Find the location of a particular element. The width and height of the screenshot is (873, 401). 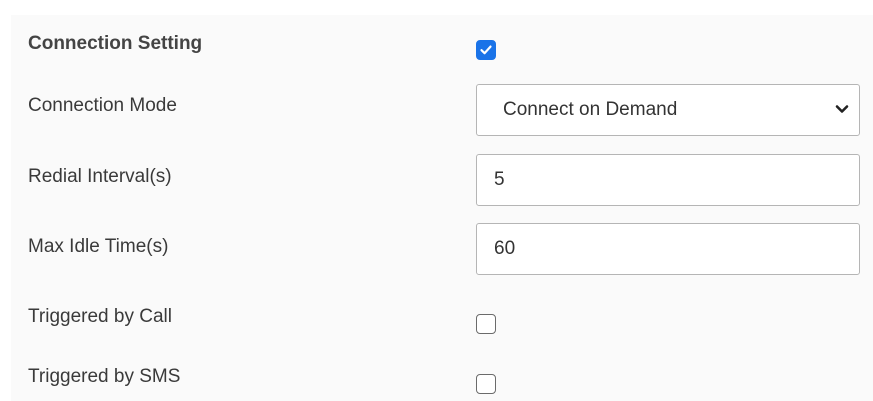

max-idle-time-label: Max Idle Time(s) is located at coordinates (98, 246).